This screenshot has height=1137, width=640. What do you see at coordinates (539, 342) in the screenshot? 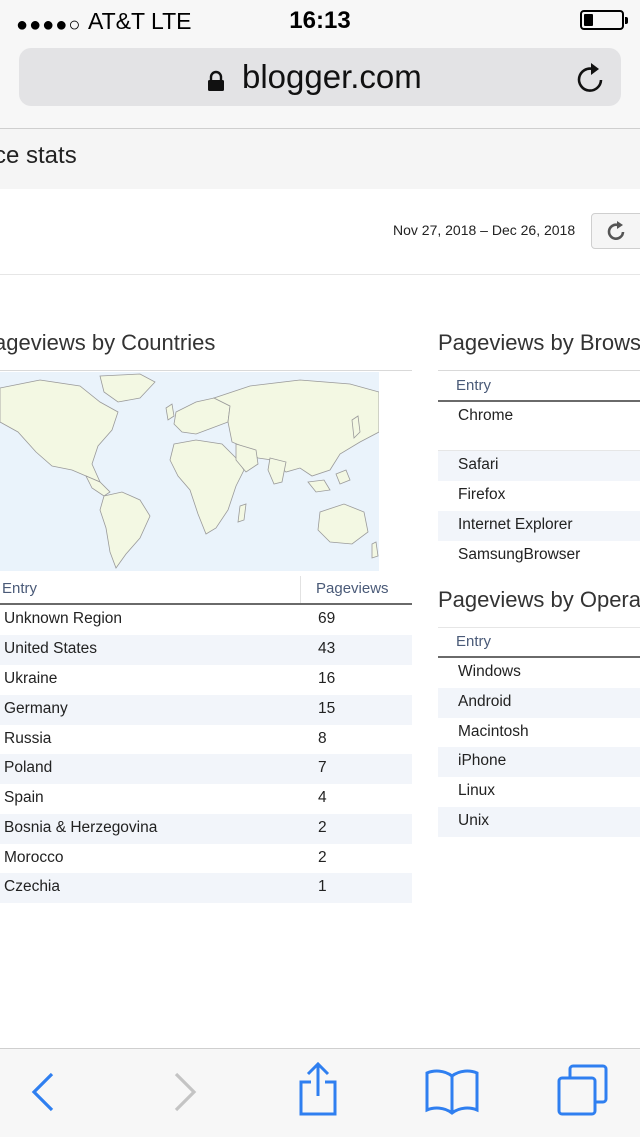
I see `browsers-heading: Pageviews by Brows` at bounding box center [539, 342].